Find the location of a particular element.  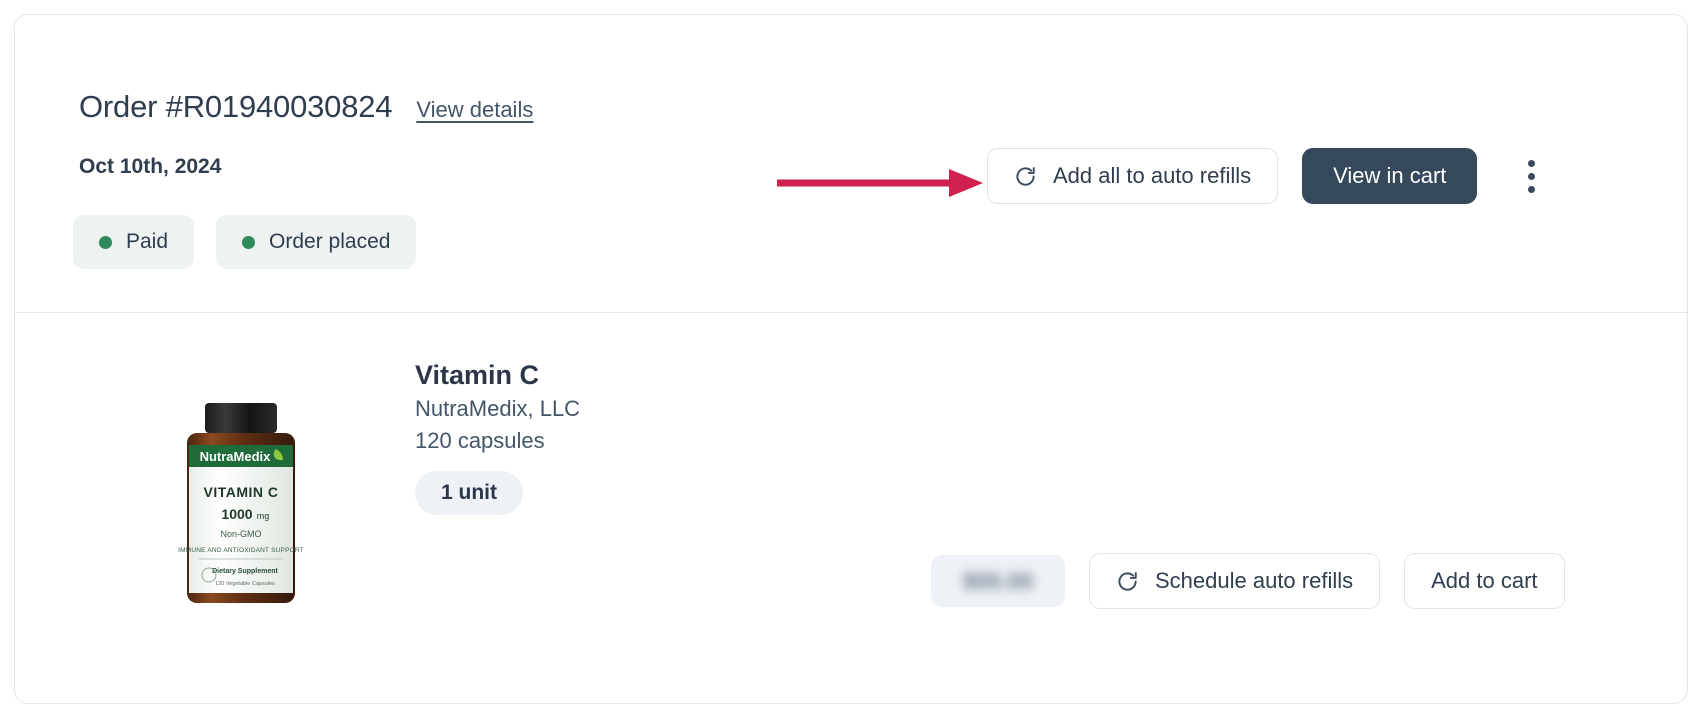

status-badge-label: Order placed is located at coordinates (330, 241).